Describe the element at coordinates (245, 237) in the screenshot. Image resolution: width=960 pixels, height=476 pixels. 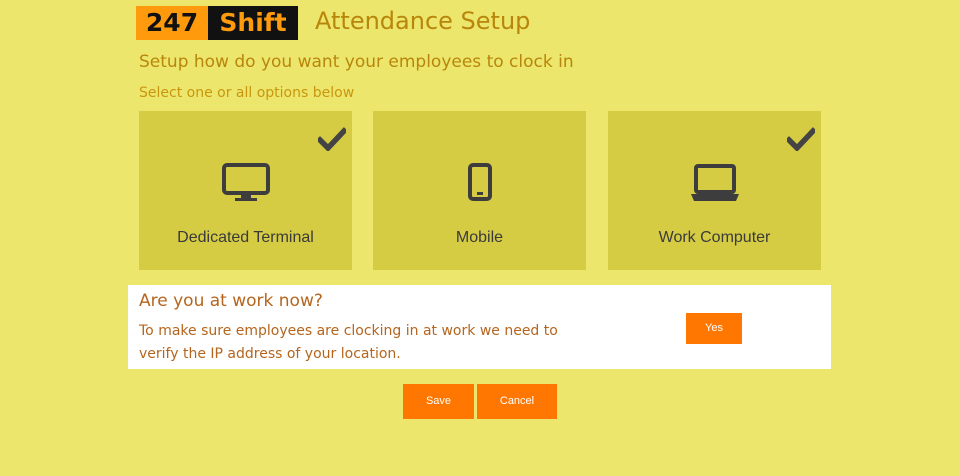
I see `option-label: Dedicated Terminal` at that location.